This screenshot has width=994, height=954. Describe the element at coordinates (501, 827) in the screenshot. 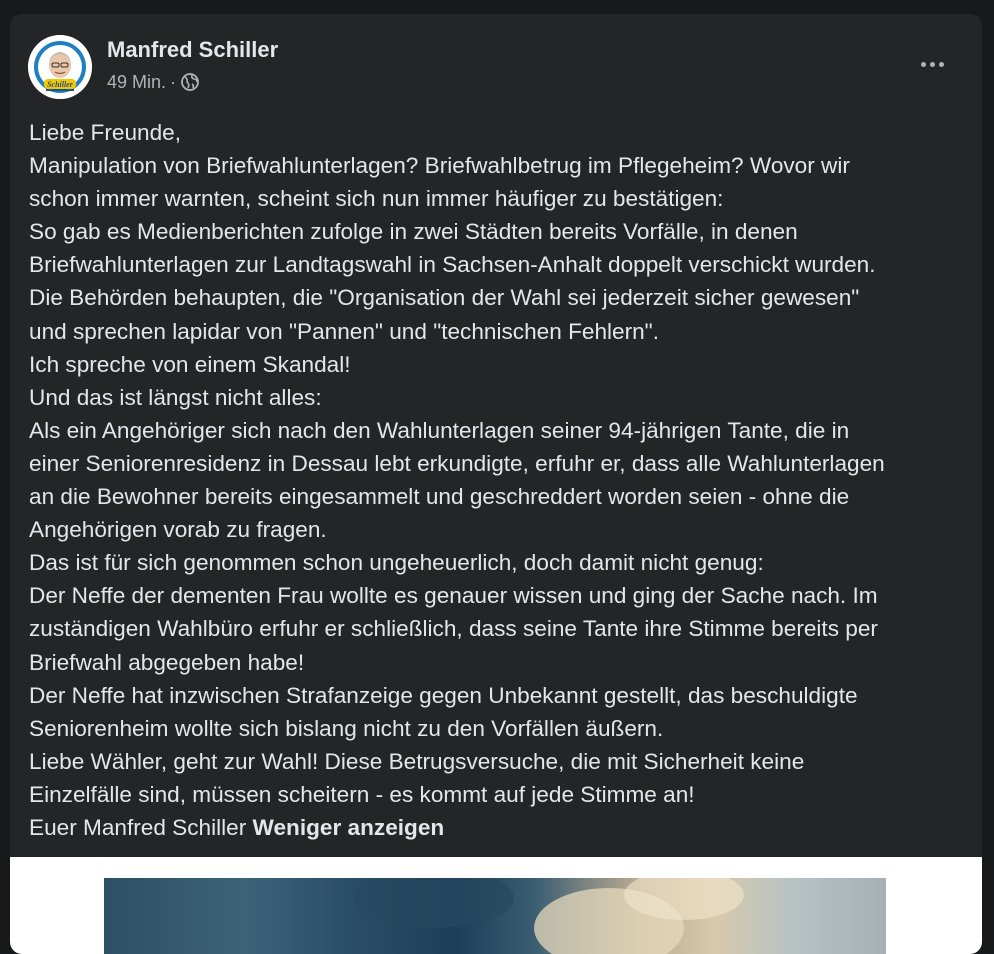

I see `post-signature-line: Euer Manfred Schiller Weniger anzeigen` at that location.